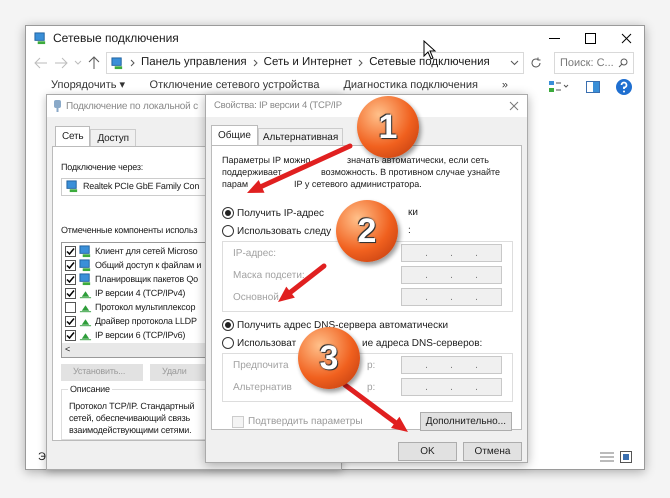  I want to click on help-icon, so click(624, 87).